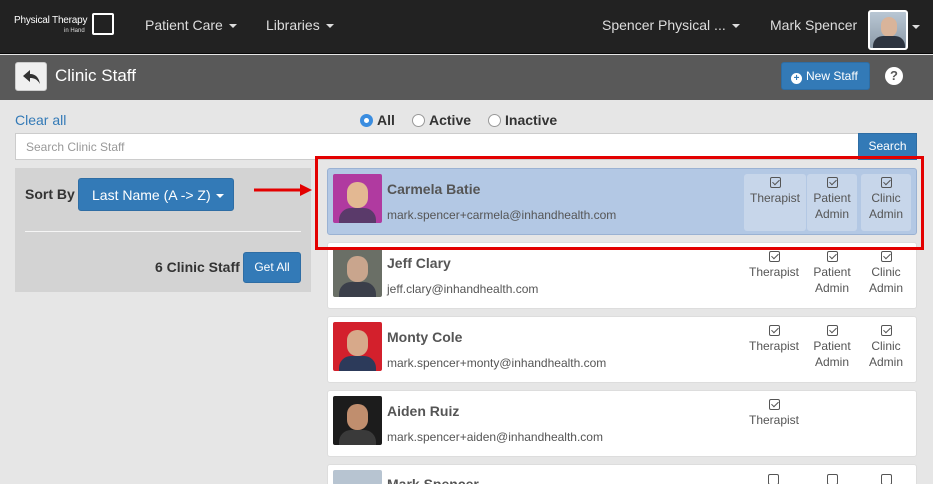 The image size is (933, 484). I want to click on radio-selected-icon, so click(366, 120).